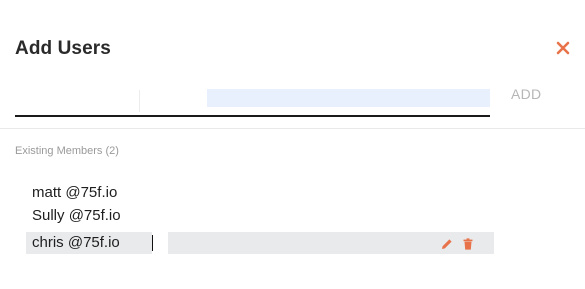 The height and width of the screenshot is (289, 585). Describe the element at coordinates (48, 215) in the screenshot. I see `member-name: Sully` at that location.